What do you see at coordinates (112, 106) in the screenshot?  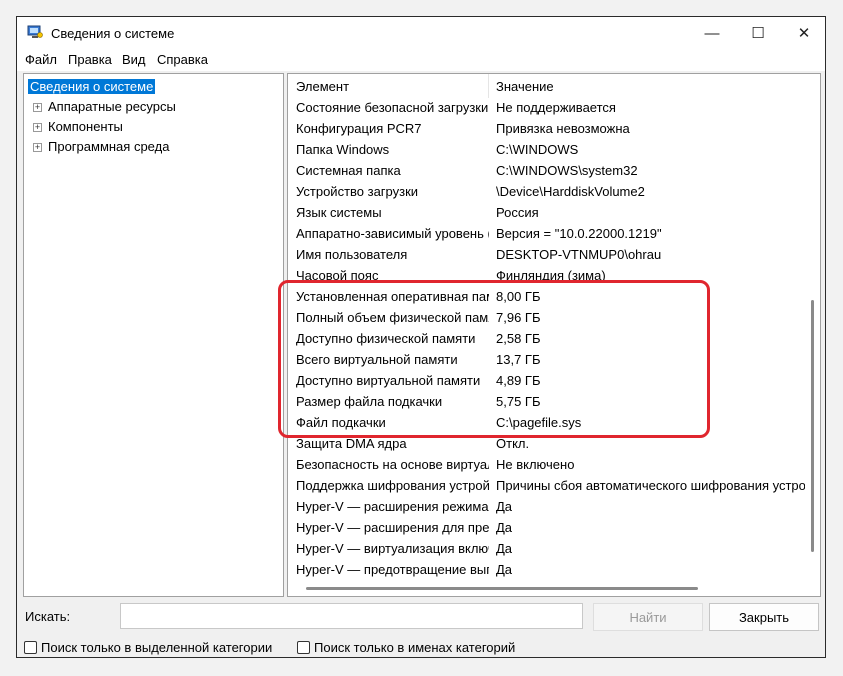 I see `tree-item-label: Аппаратные ресурсы` at bounding box center [112, 106].